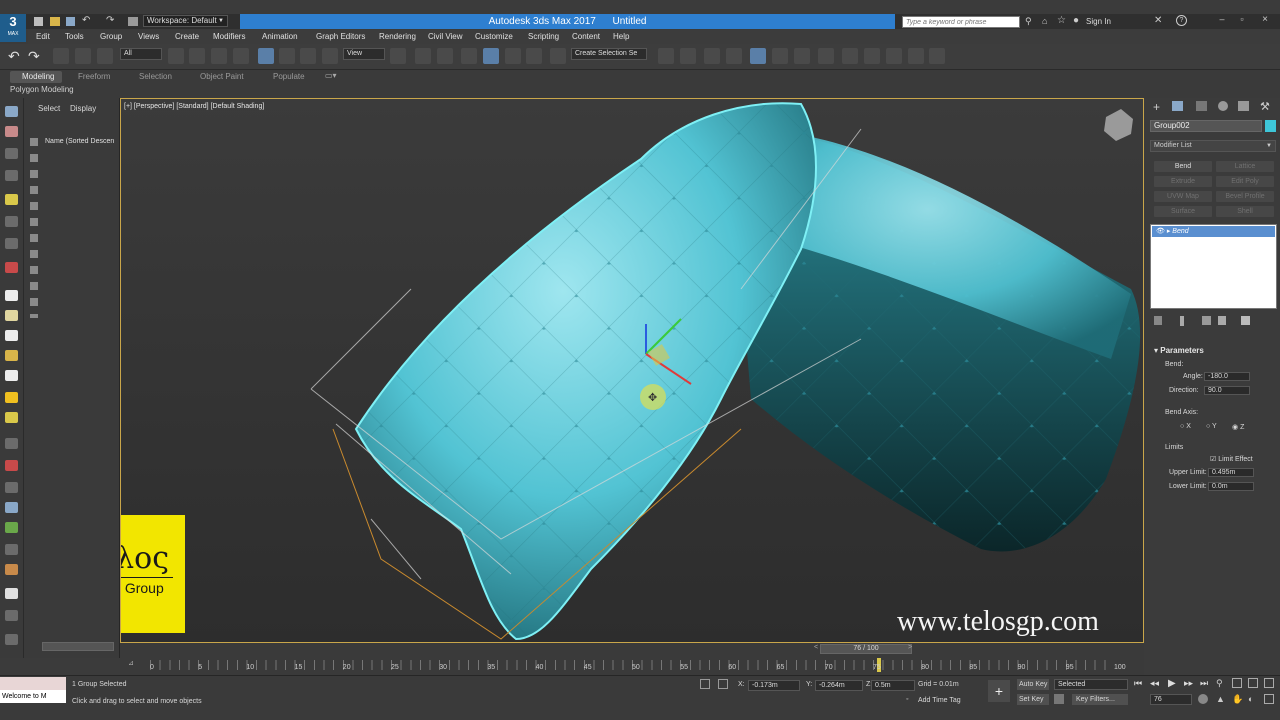  I want to click on select-and-move-icon, so click(266, 56).